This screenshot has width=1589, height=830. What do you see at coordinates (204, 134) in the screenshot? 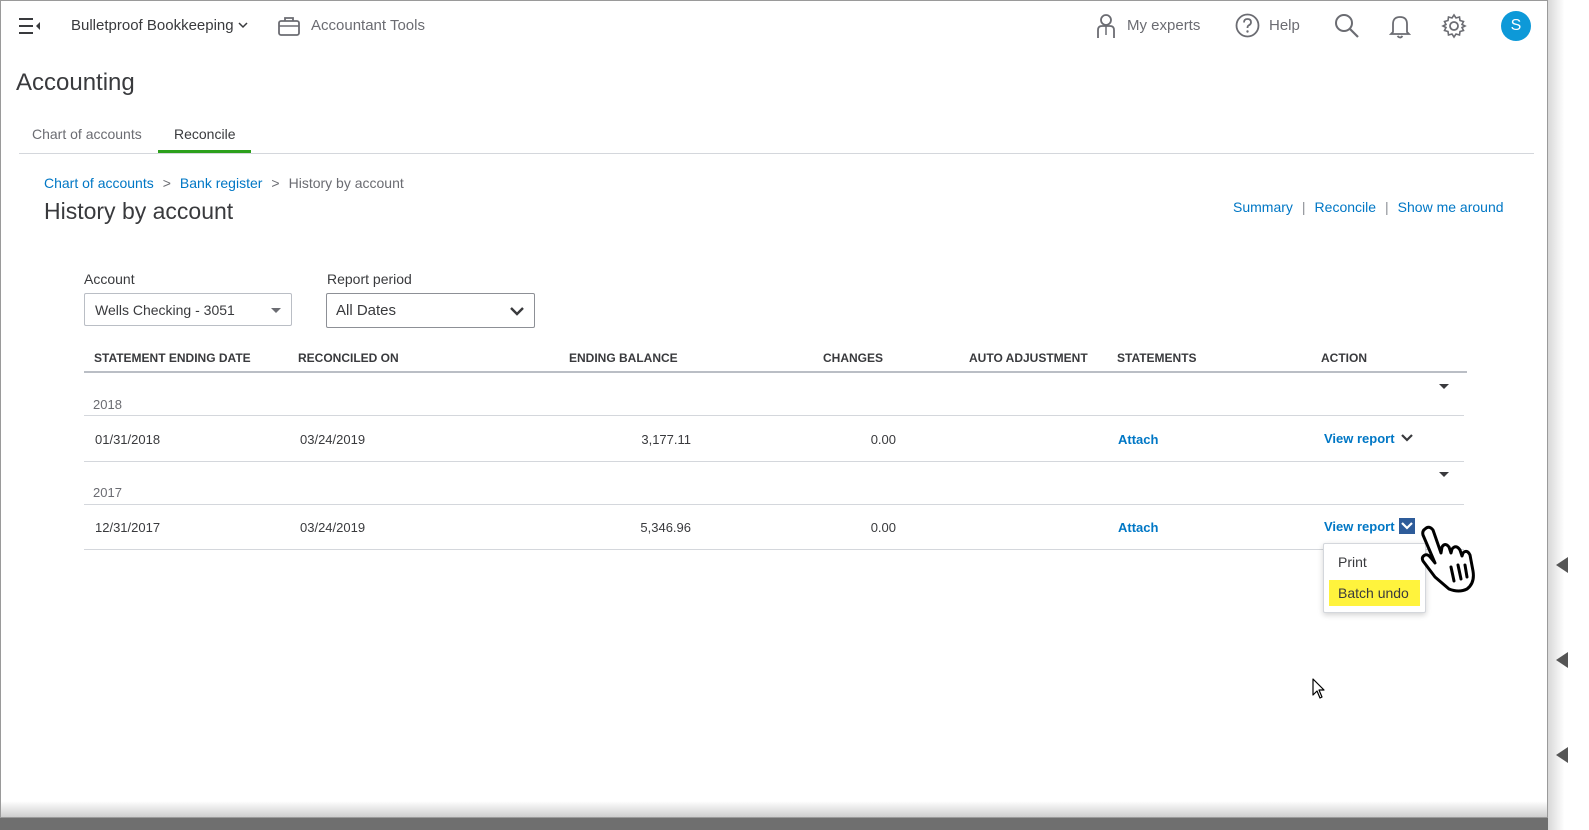
I see `tab-reconcile: Reconcile` at bounding box center [204, 134].